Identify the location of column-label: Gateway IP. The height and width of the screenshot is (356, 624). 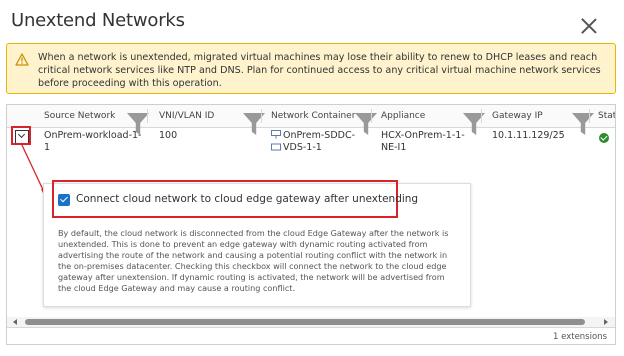
(517, 116).